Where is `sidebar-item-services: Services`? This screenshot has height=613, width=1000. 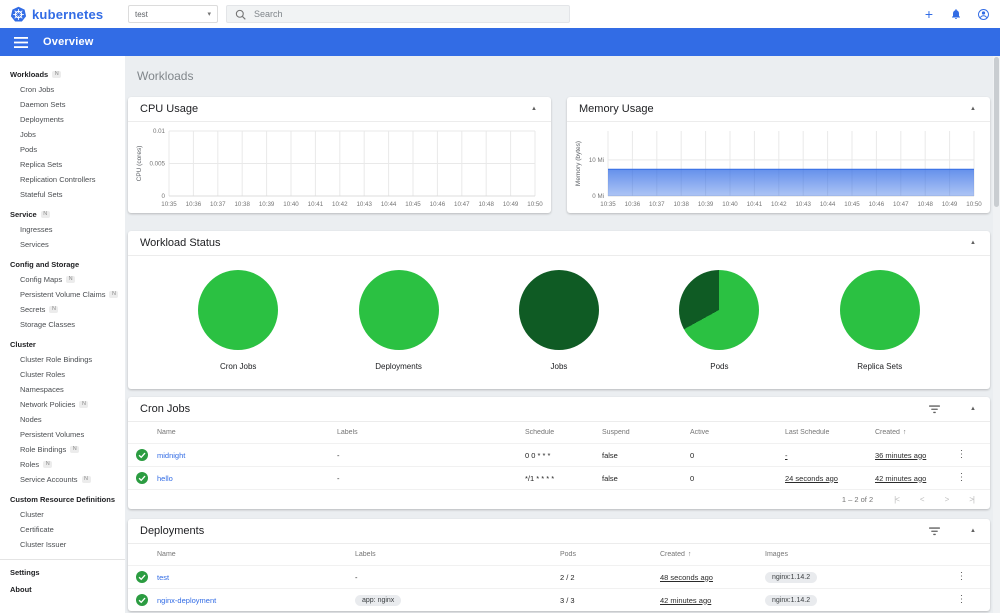 sidebar-item-services: Services is located at coordinates (62, 244).